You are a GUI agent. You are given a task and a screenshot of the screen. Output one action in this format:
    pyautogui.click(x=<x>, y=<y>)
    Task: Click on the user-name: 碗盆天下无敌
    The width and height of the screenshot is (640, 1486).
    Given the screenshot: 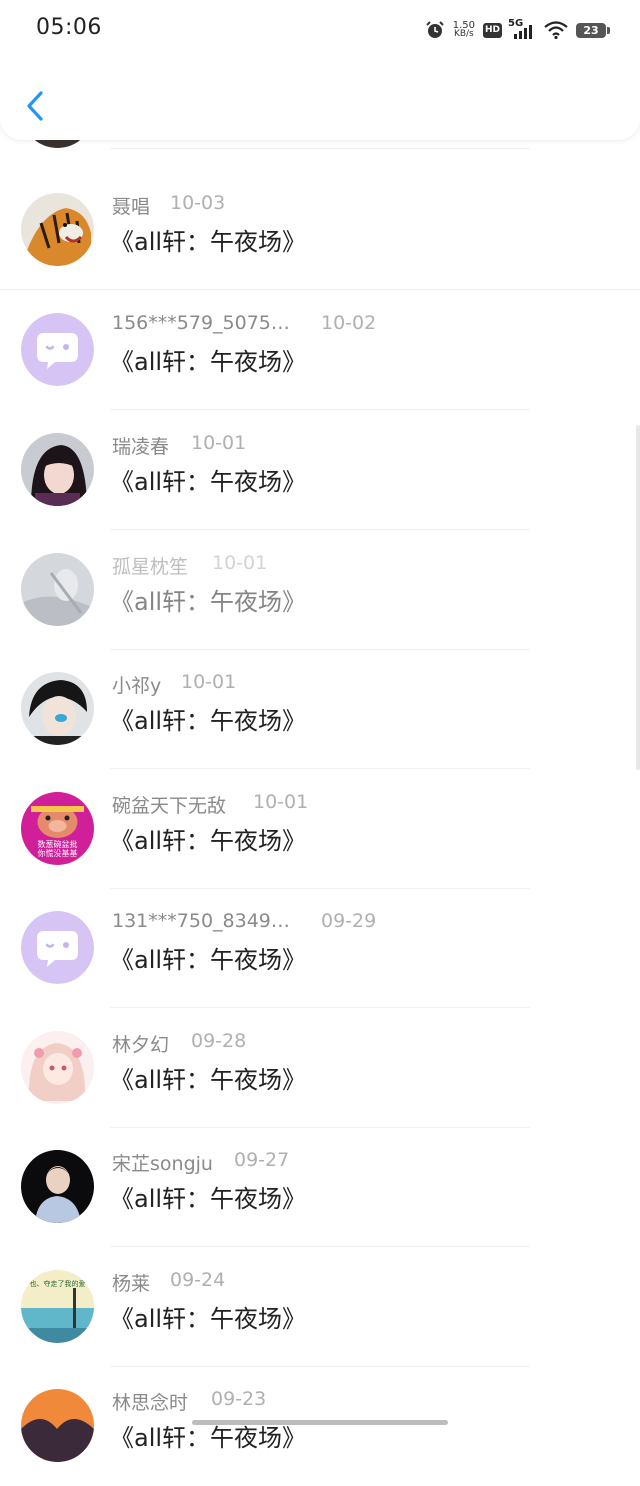 What is the action you would take?
    pyautogui.click(x=169, y=804)
    